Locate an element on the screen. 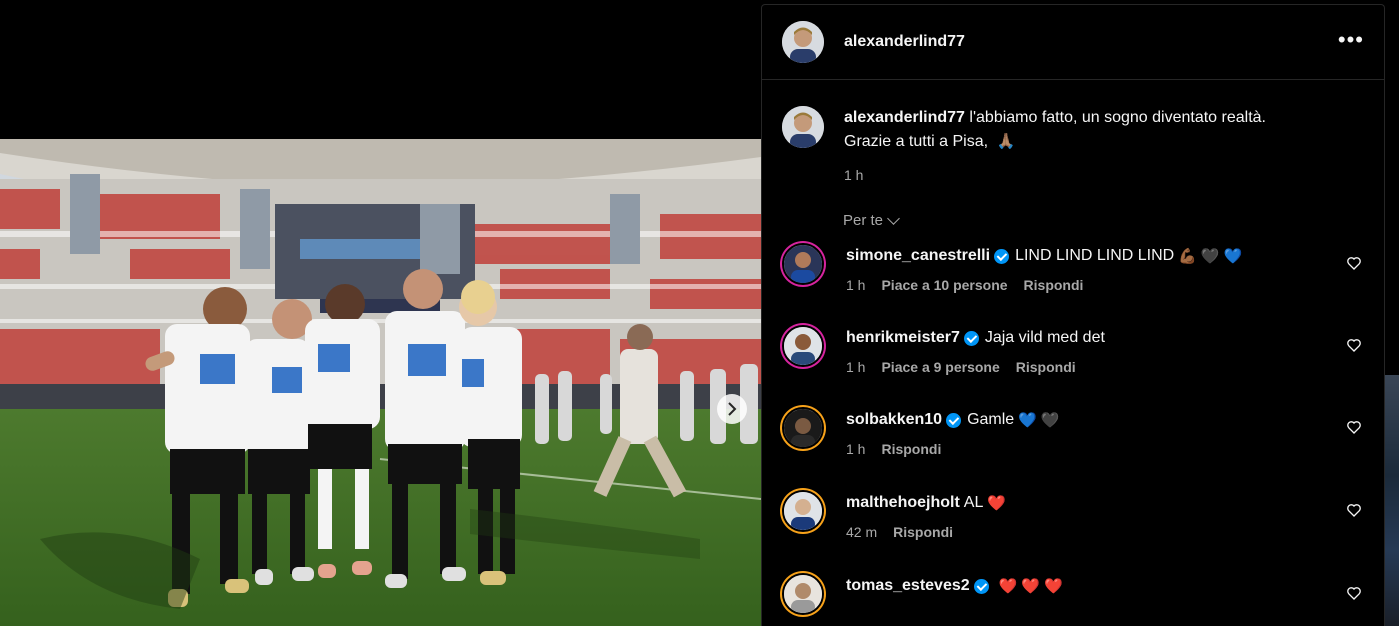 The height and width of the screenshot is (626, 1399). comment-item: malthehoejholt AL ❤️ 42 m Rispondi is located at coordinates (1072, 520).